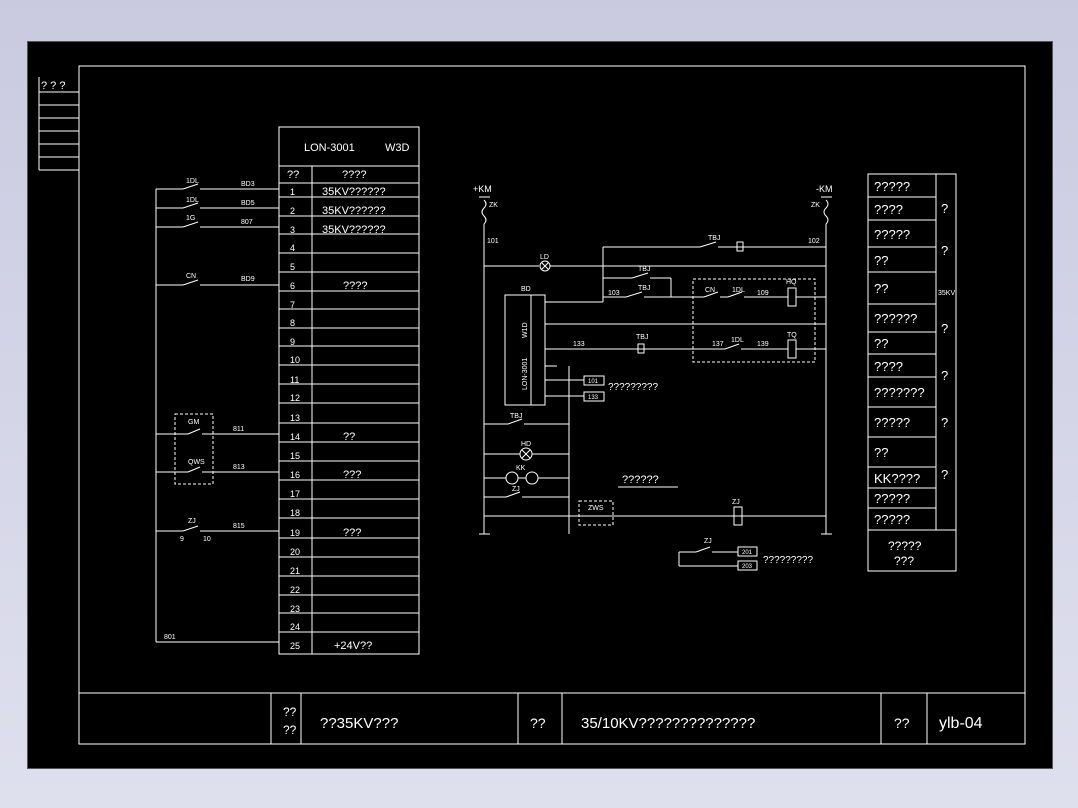  What do you see at coordinates (579, 344) in the screenshot?
I see `wire-133: 133` at bounding box center [579, 344].